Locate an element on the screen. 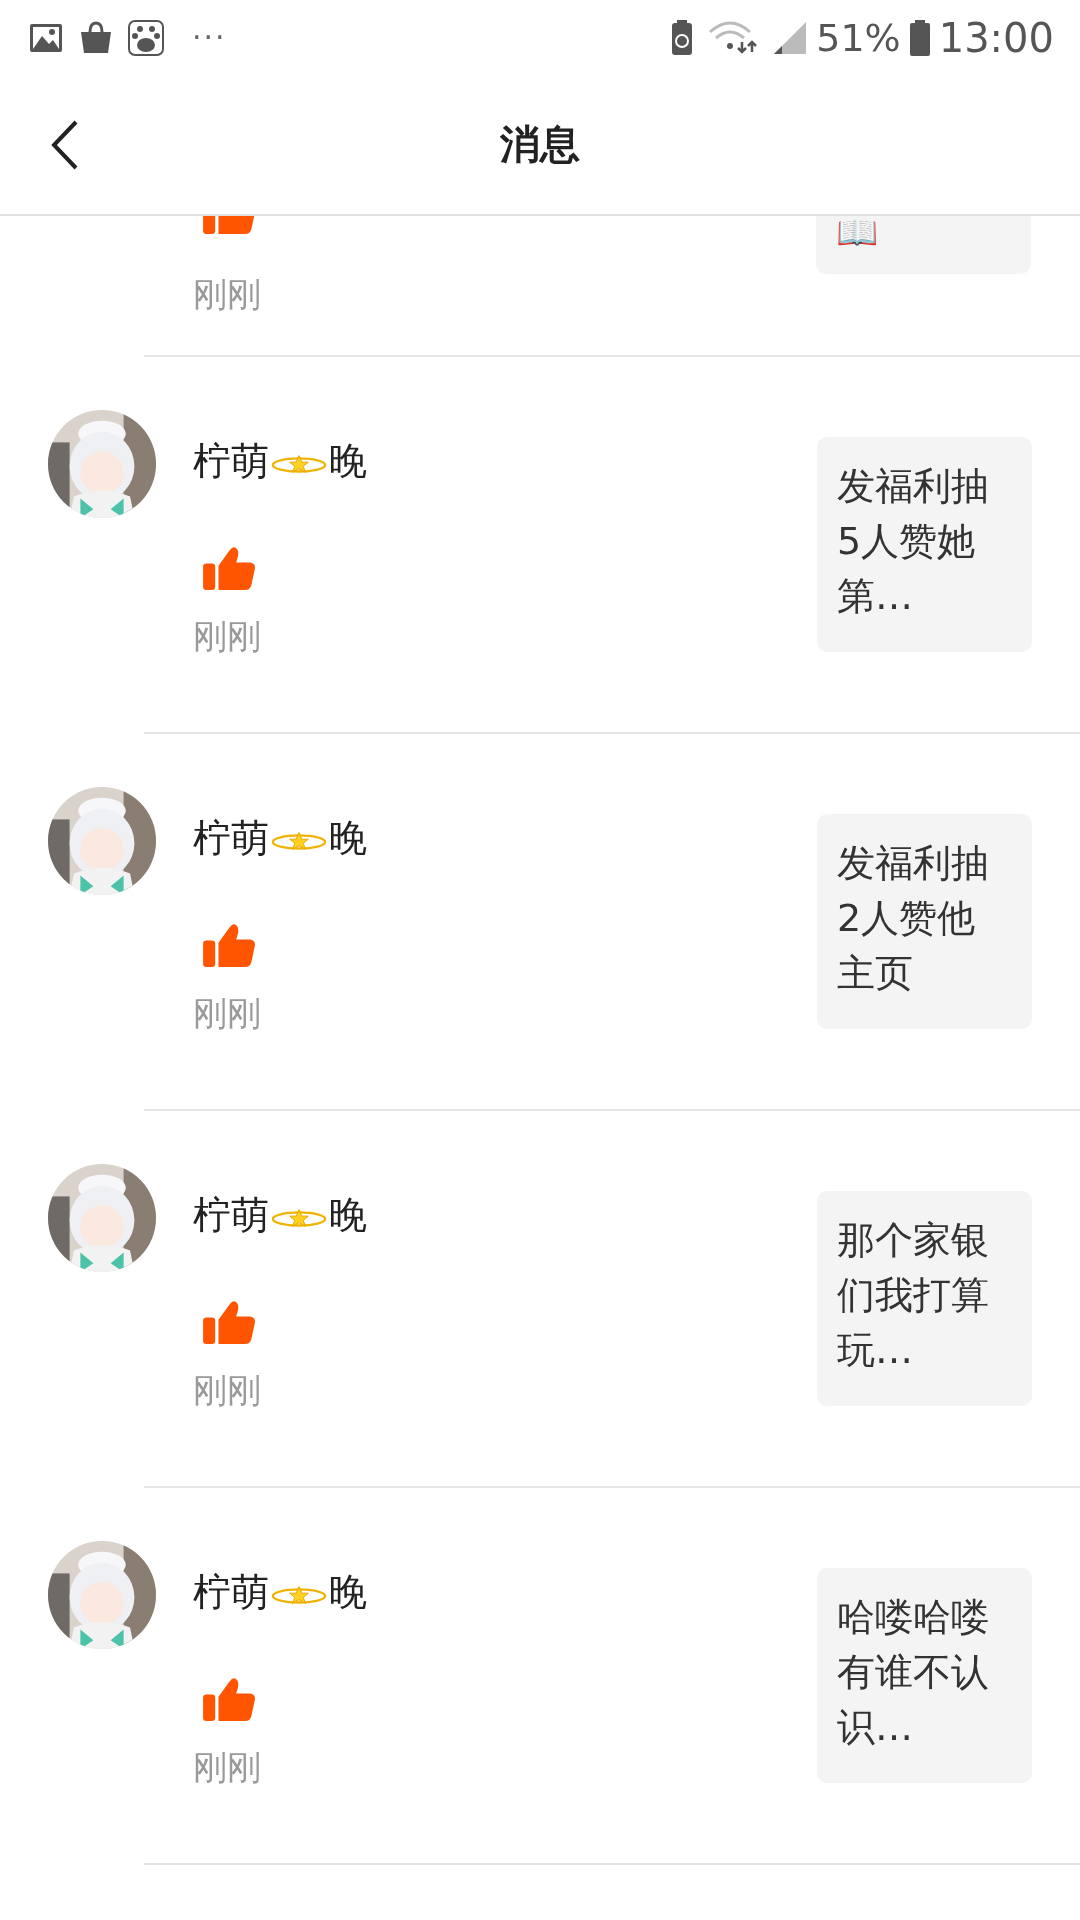  paw-icon is located at coordinates (146, 37).